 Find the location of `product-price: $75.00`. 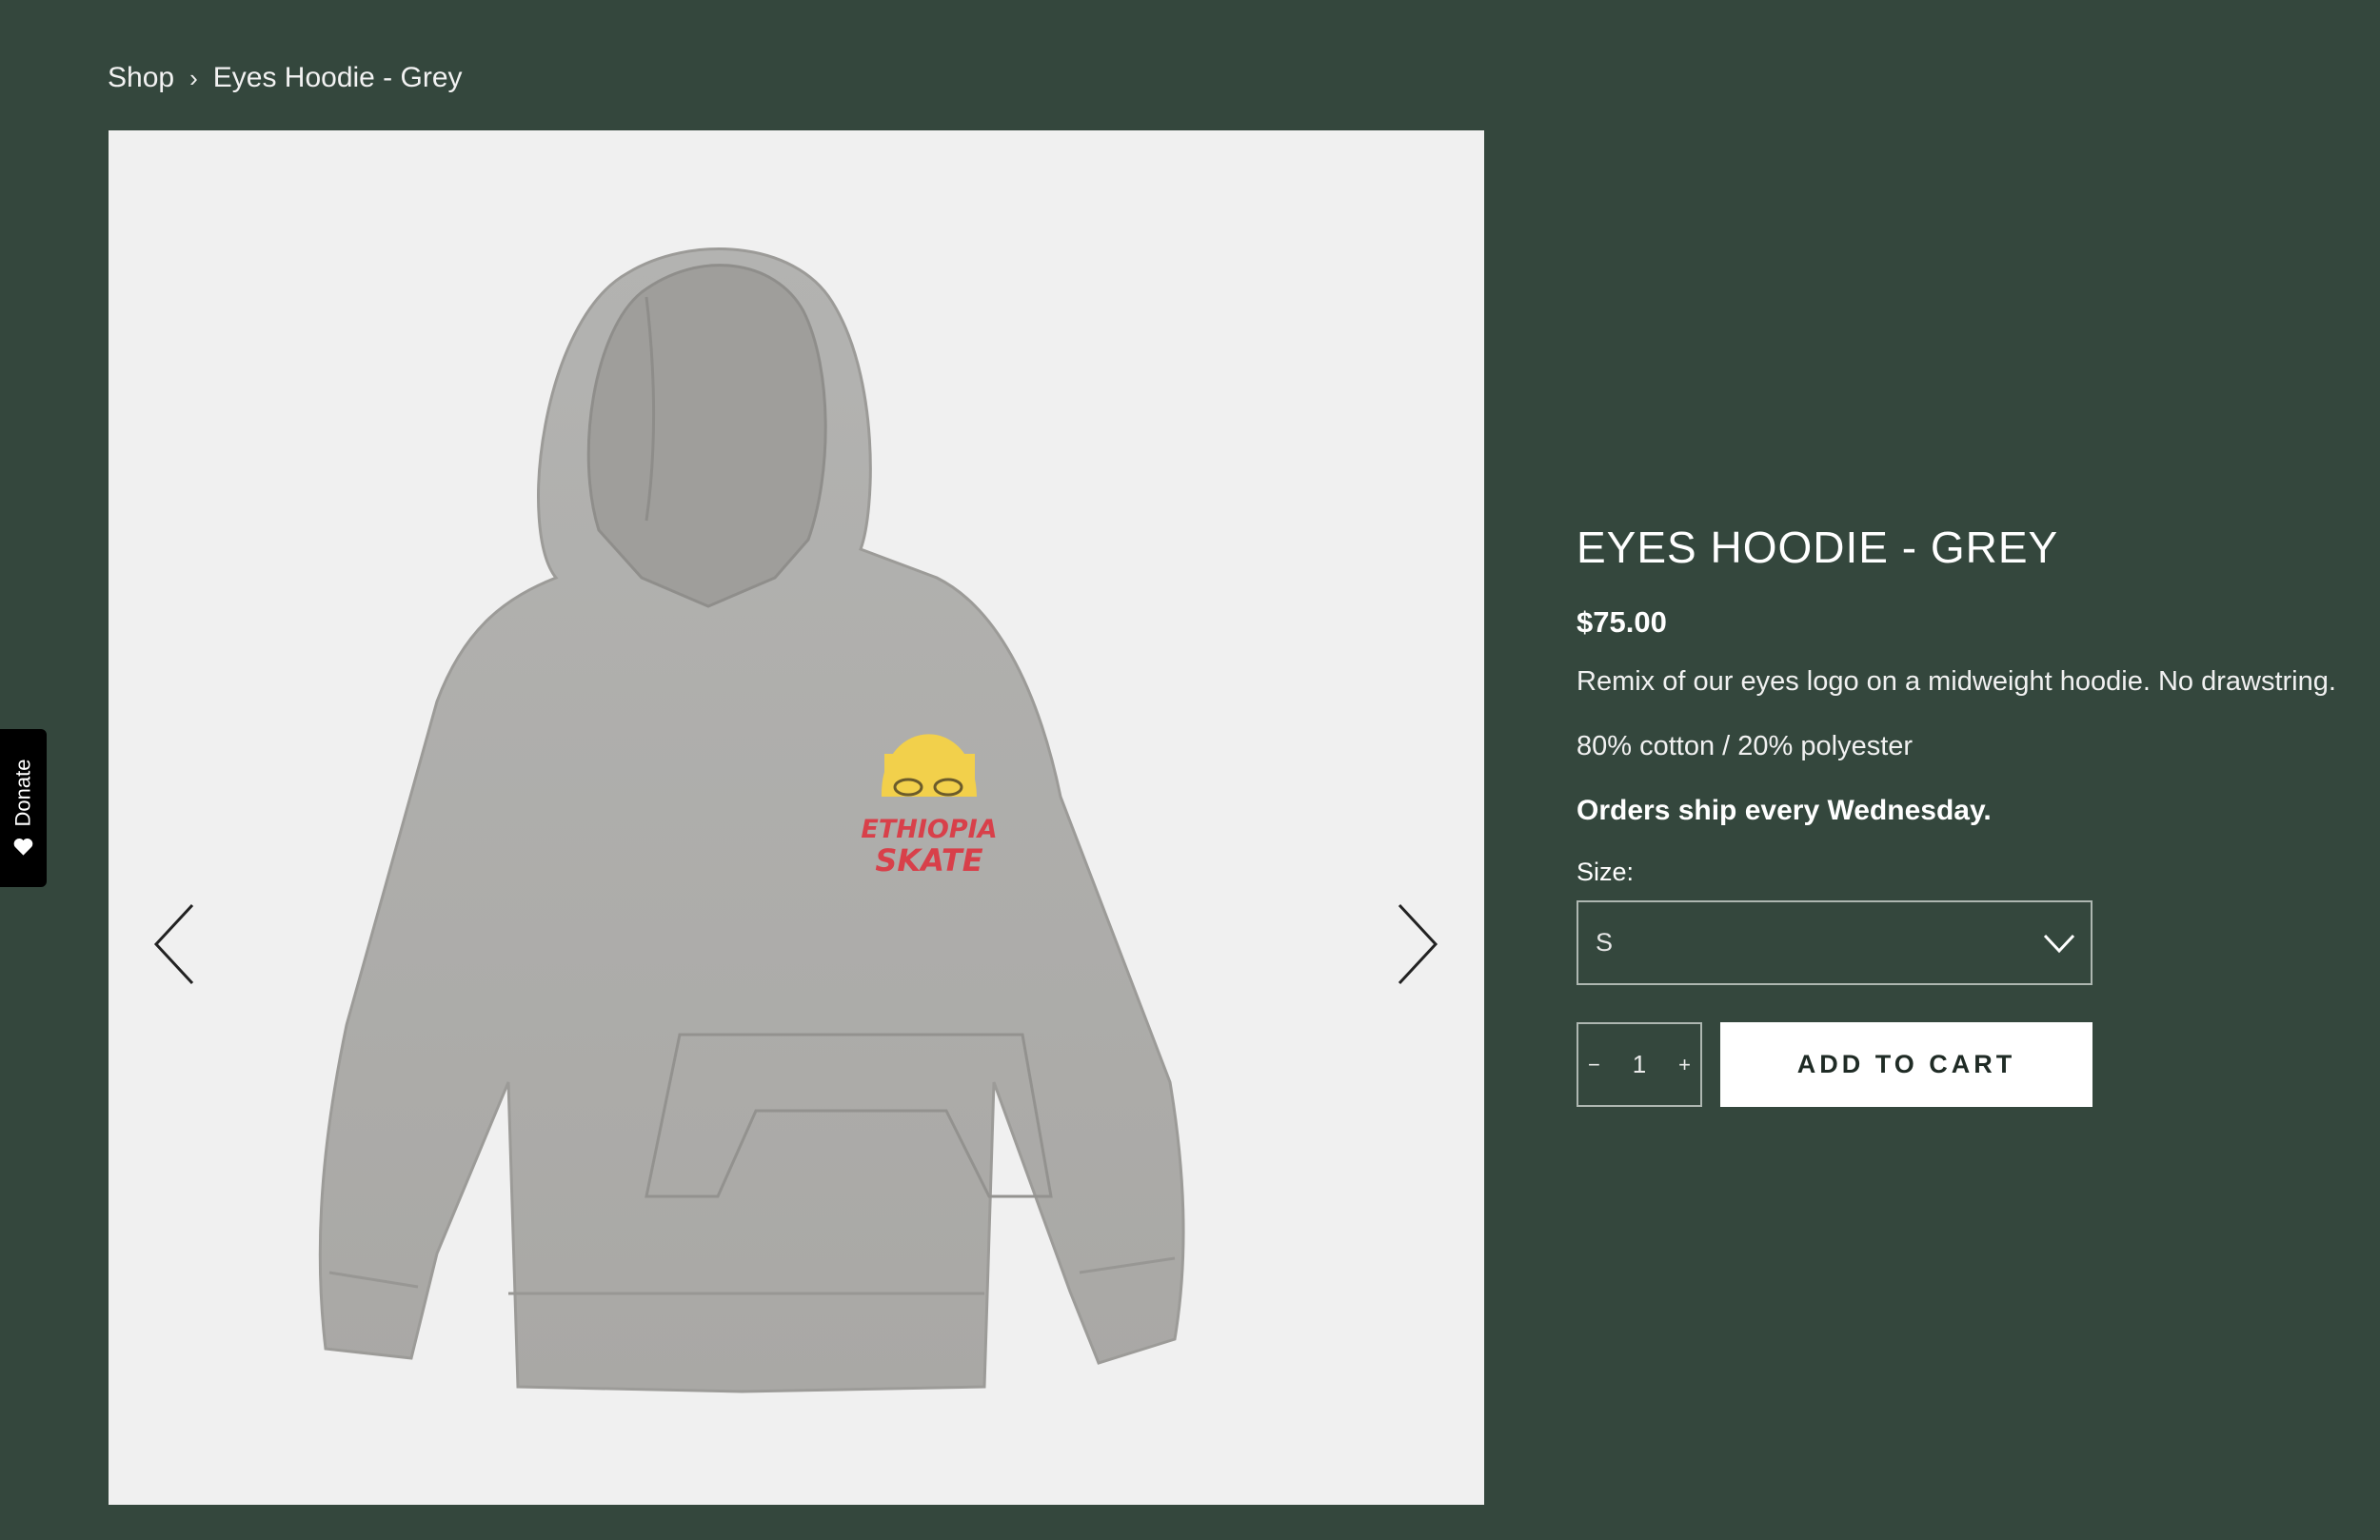

product-price: $75.00 is located at coordinates (1622, 622).